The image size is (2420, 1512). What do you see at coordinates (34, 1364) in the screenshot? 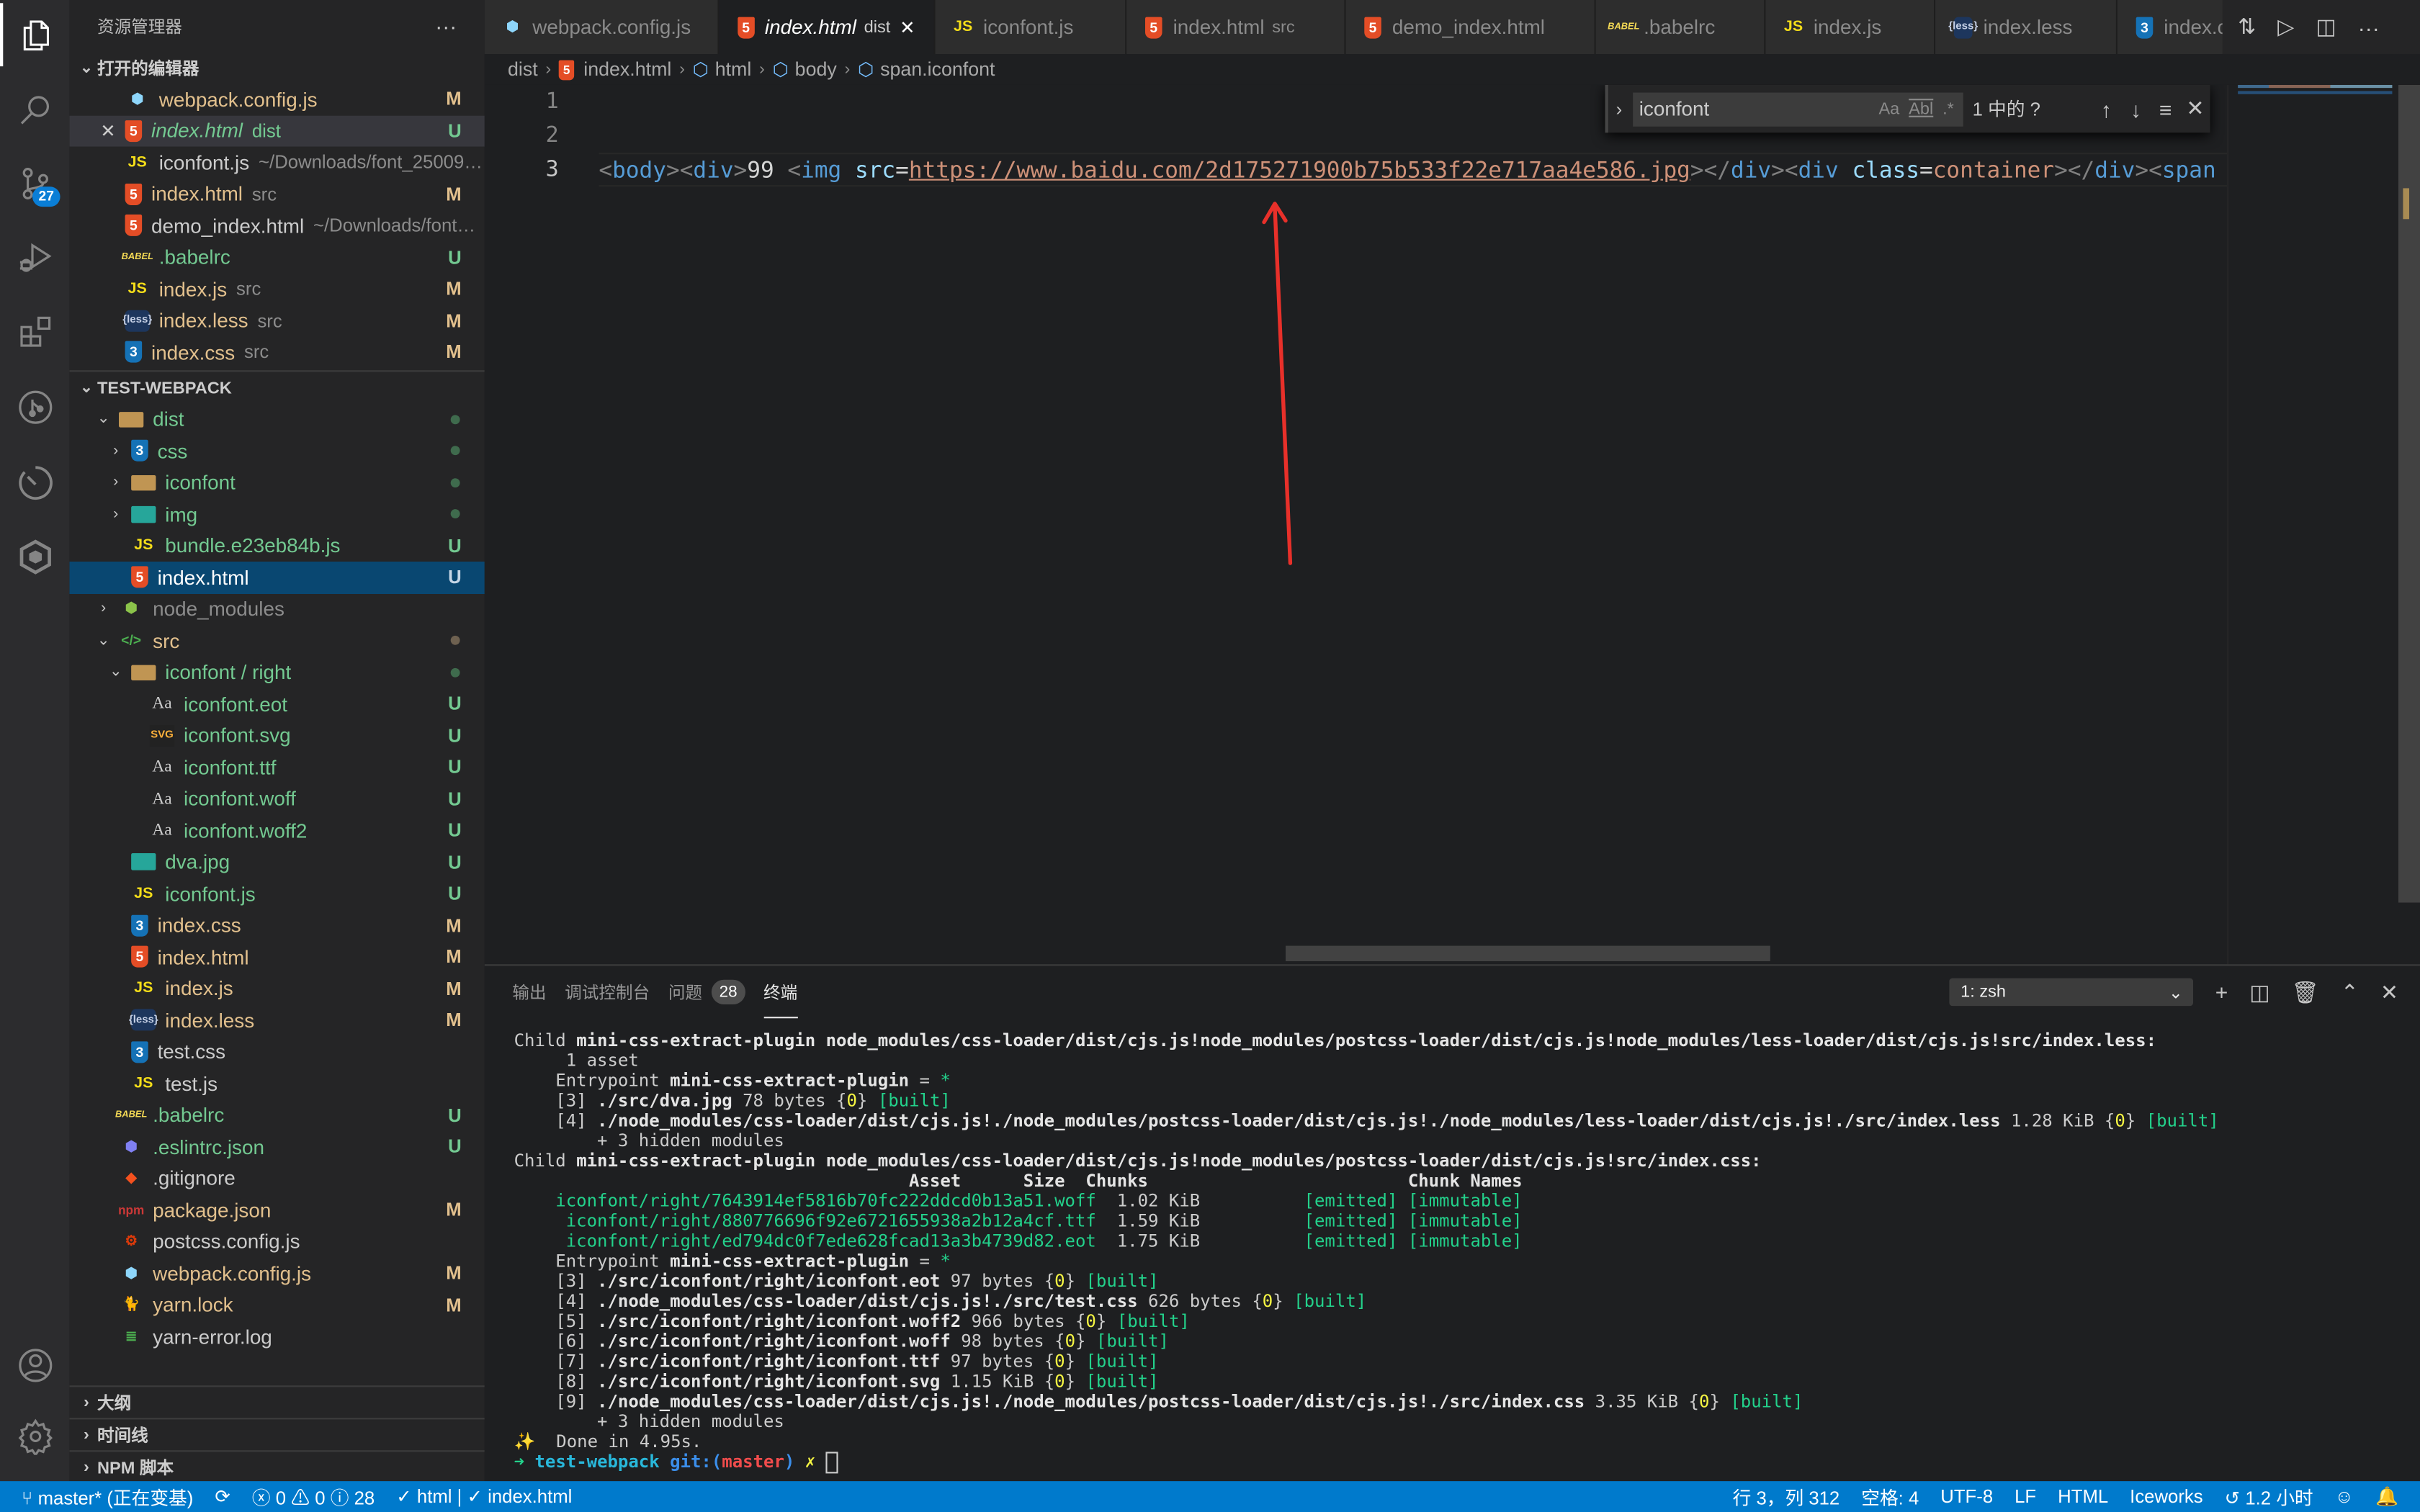
I see `accounts-button` at bounding box center [34, 1364].